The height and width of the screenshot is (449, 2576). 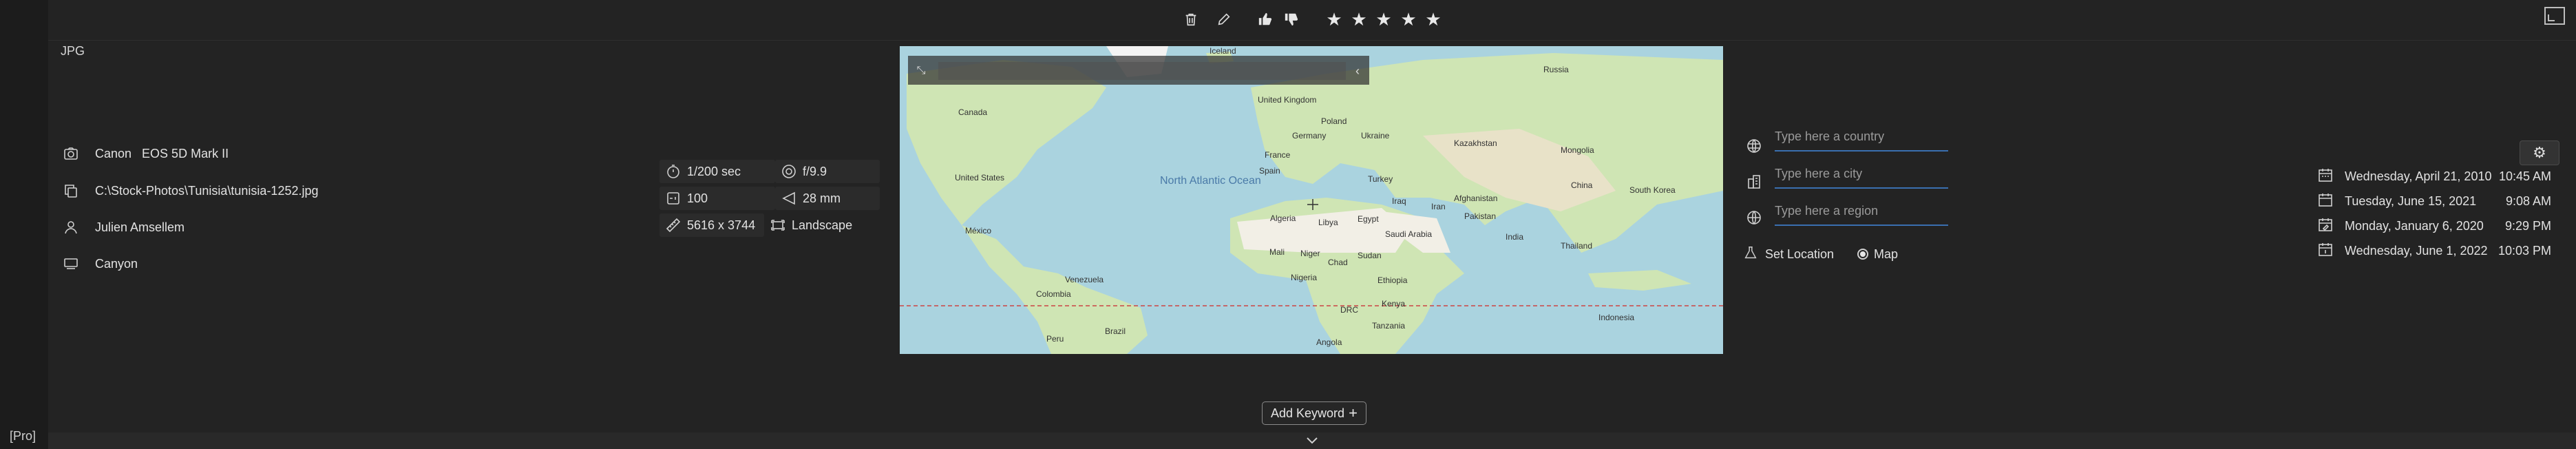 What do you see at coordinates (1287, 100) in the screenshot?
I see `map-label-uk: United Kingdom` at bounding box center [1287, 100].